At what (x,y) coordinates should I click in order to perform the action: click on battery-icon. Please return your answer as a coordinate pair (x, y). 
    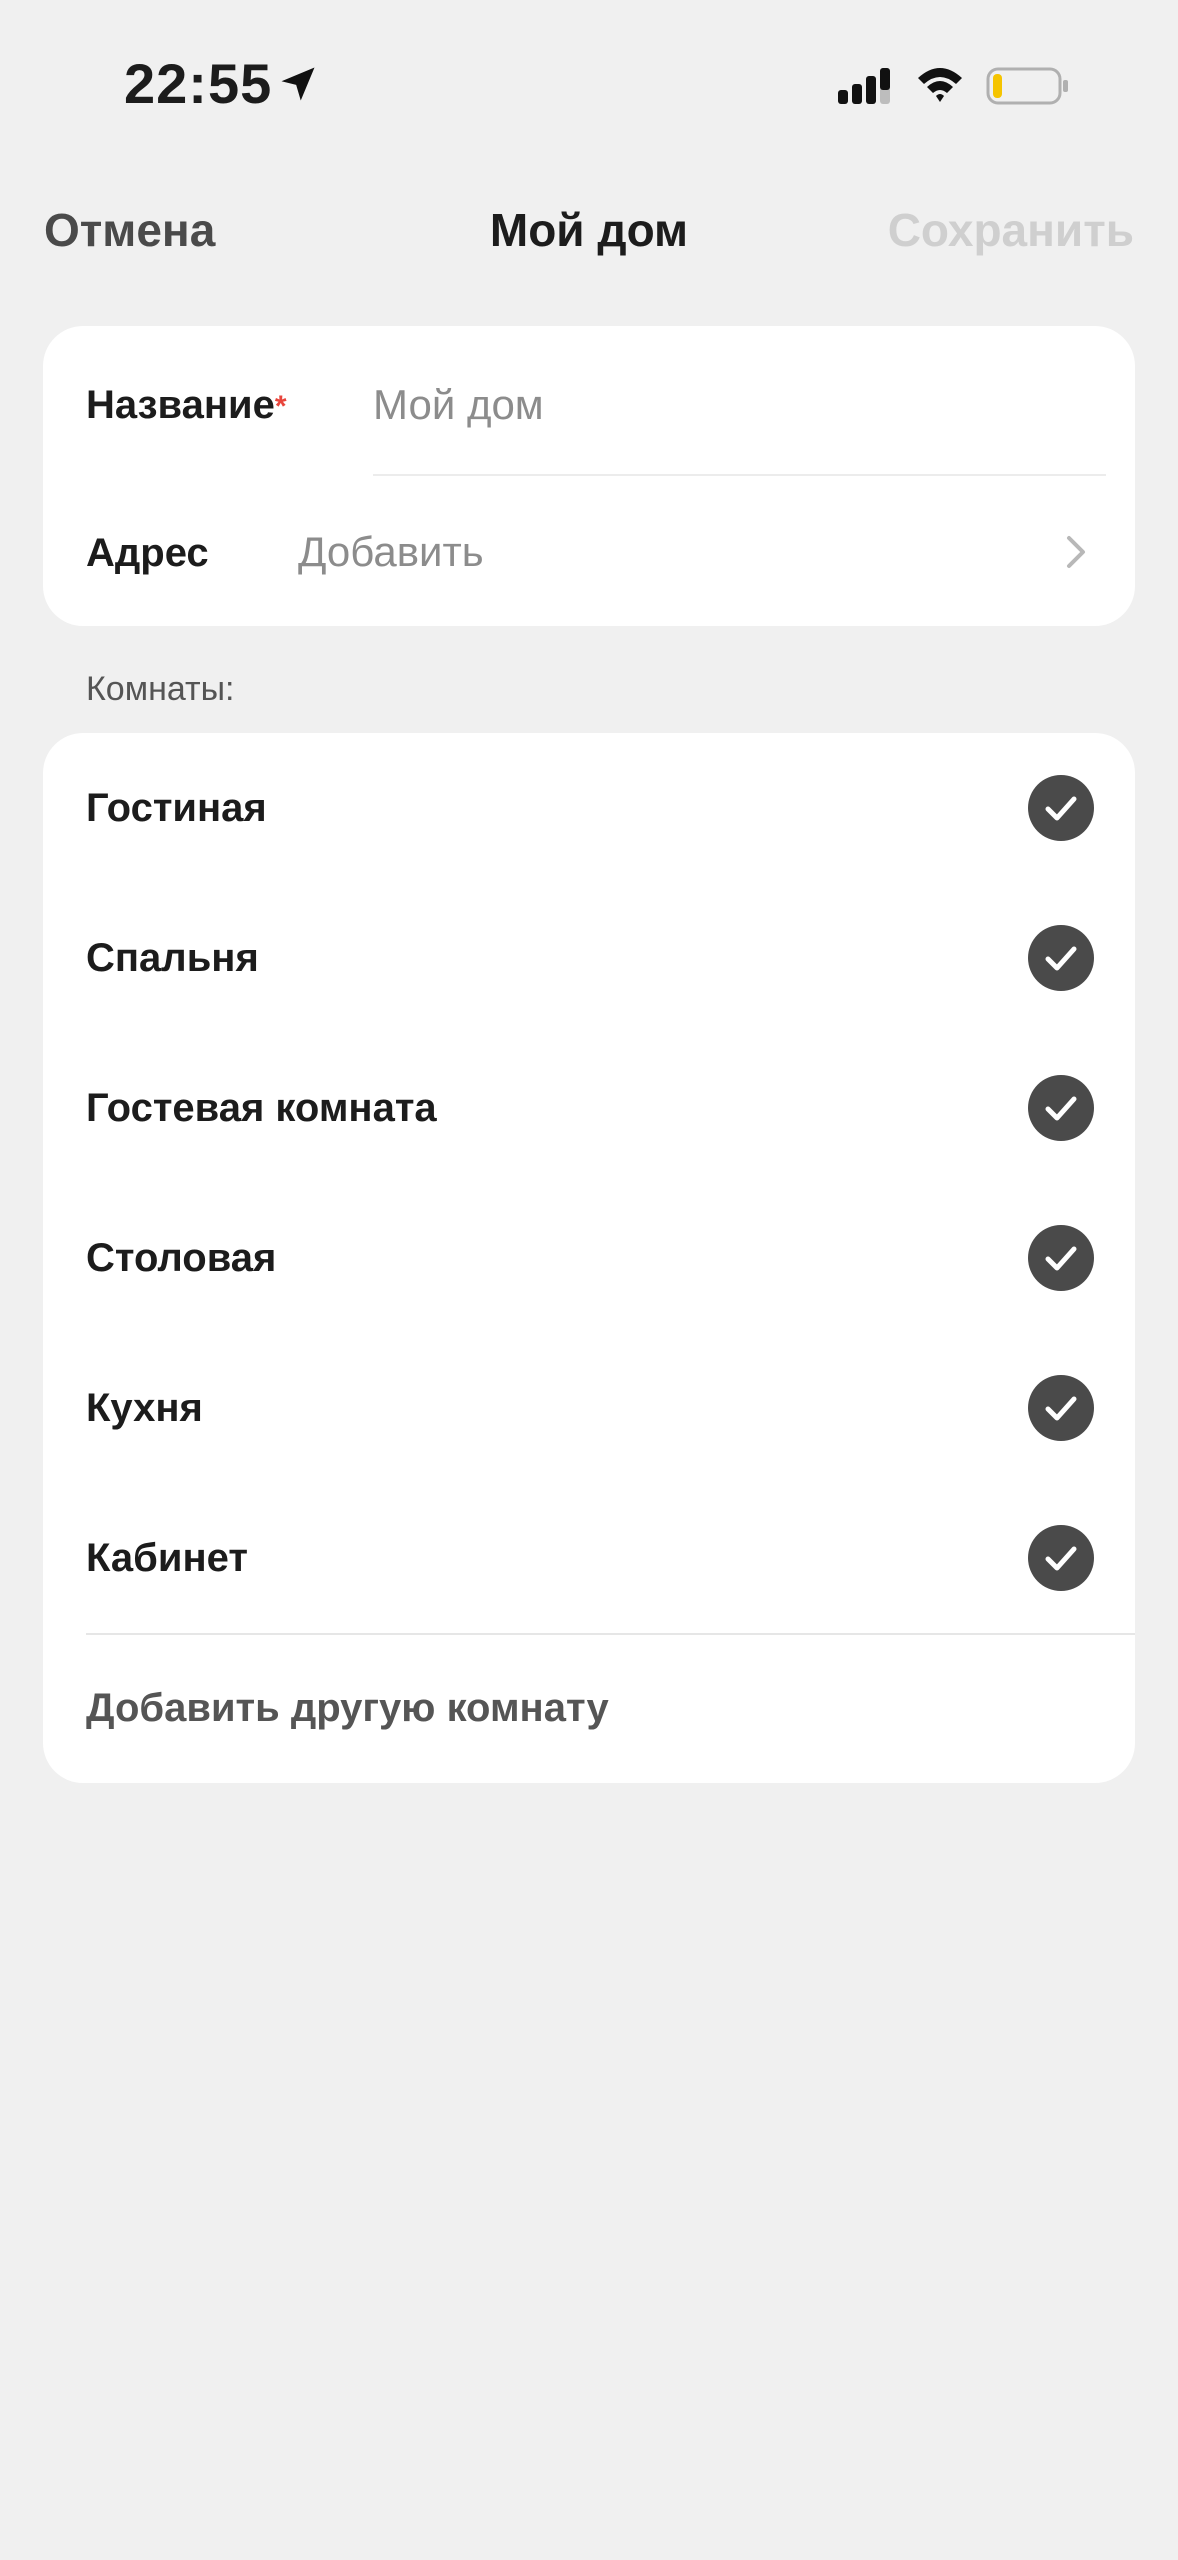
    Looking at the image, I should click on (1027, 86).